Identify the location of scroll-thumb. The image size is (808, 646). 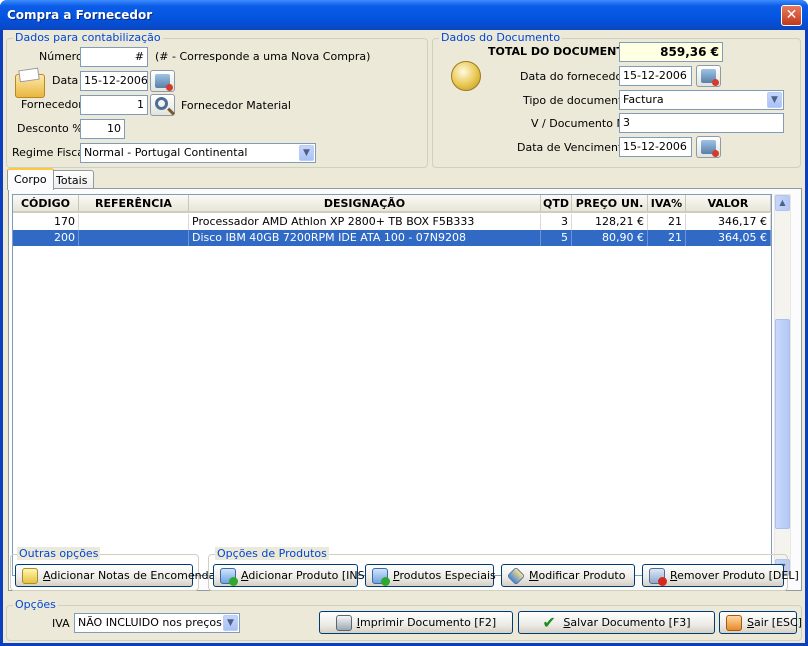
(782, 424).